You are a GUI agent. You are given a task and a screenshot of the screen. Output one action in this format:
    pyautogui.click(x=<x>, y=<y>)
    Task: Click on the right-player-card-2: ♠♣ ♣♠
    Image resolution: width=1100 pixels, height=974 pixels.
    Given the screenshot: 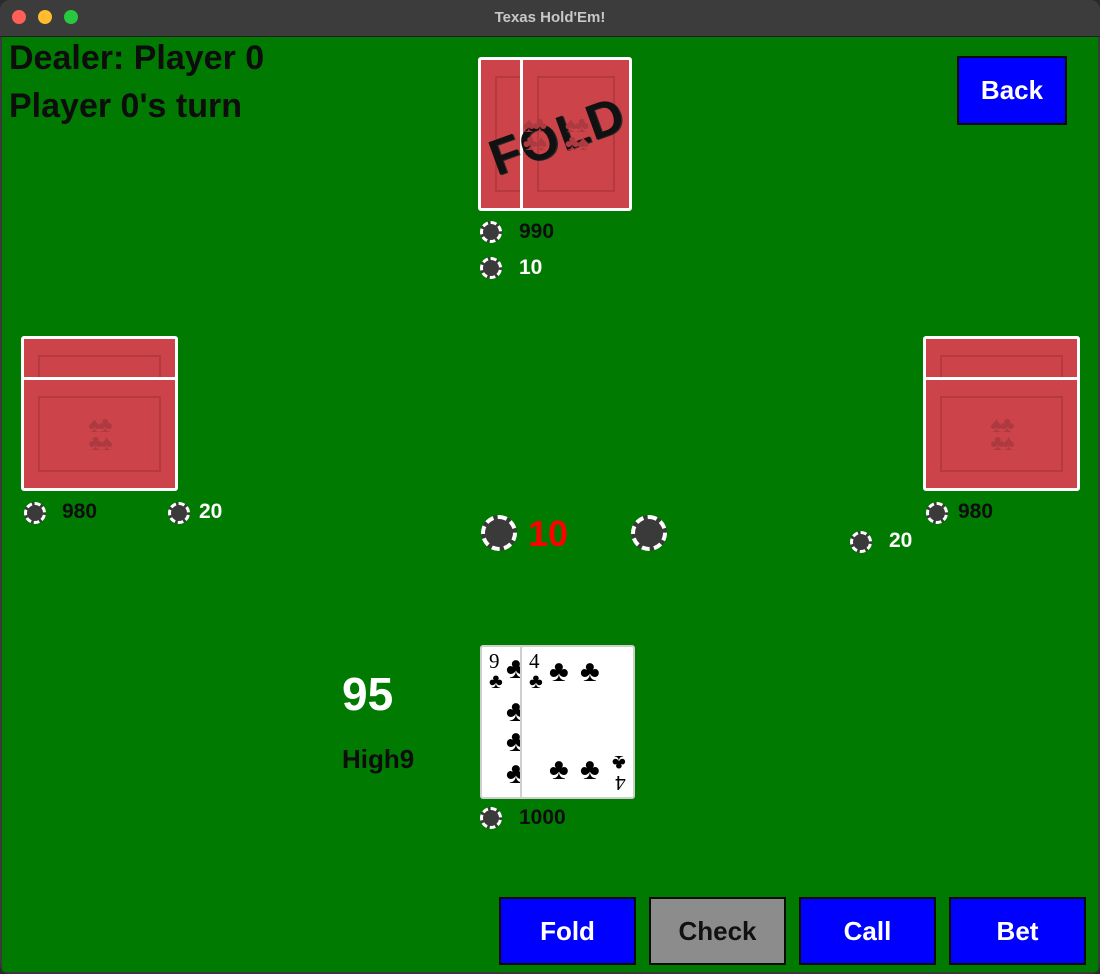 What is the action you would take?
    pyautogui.click(x=1001, y=434)
    